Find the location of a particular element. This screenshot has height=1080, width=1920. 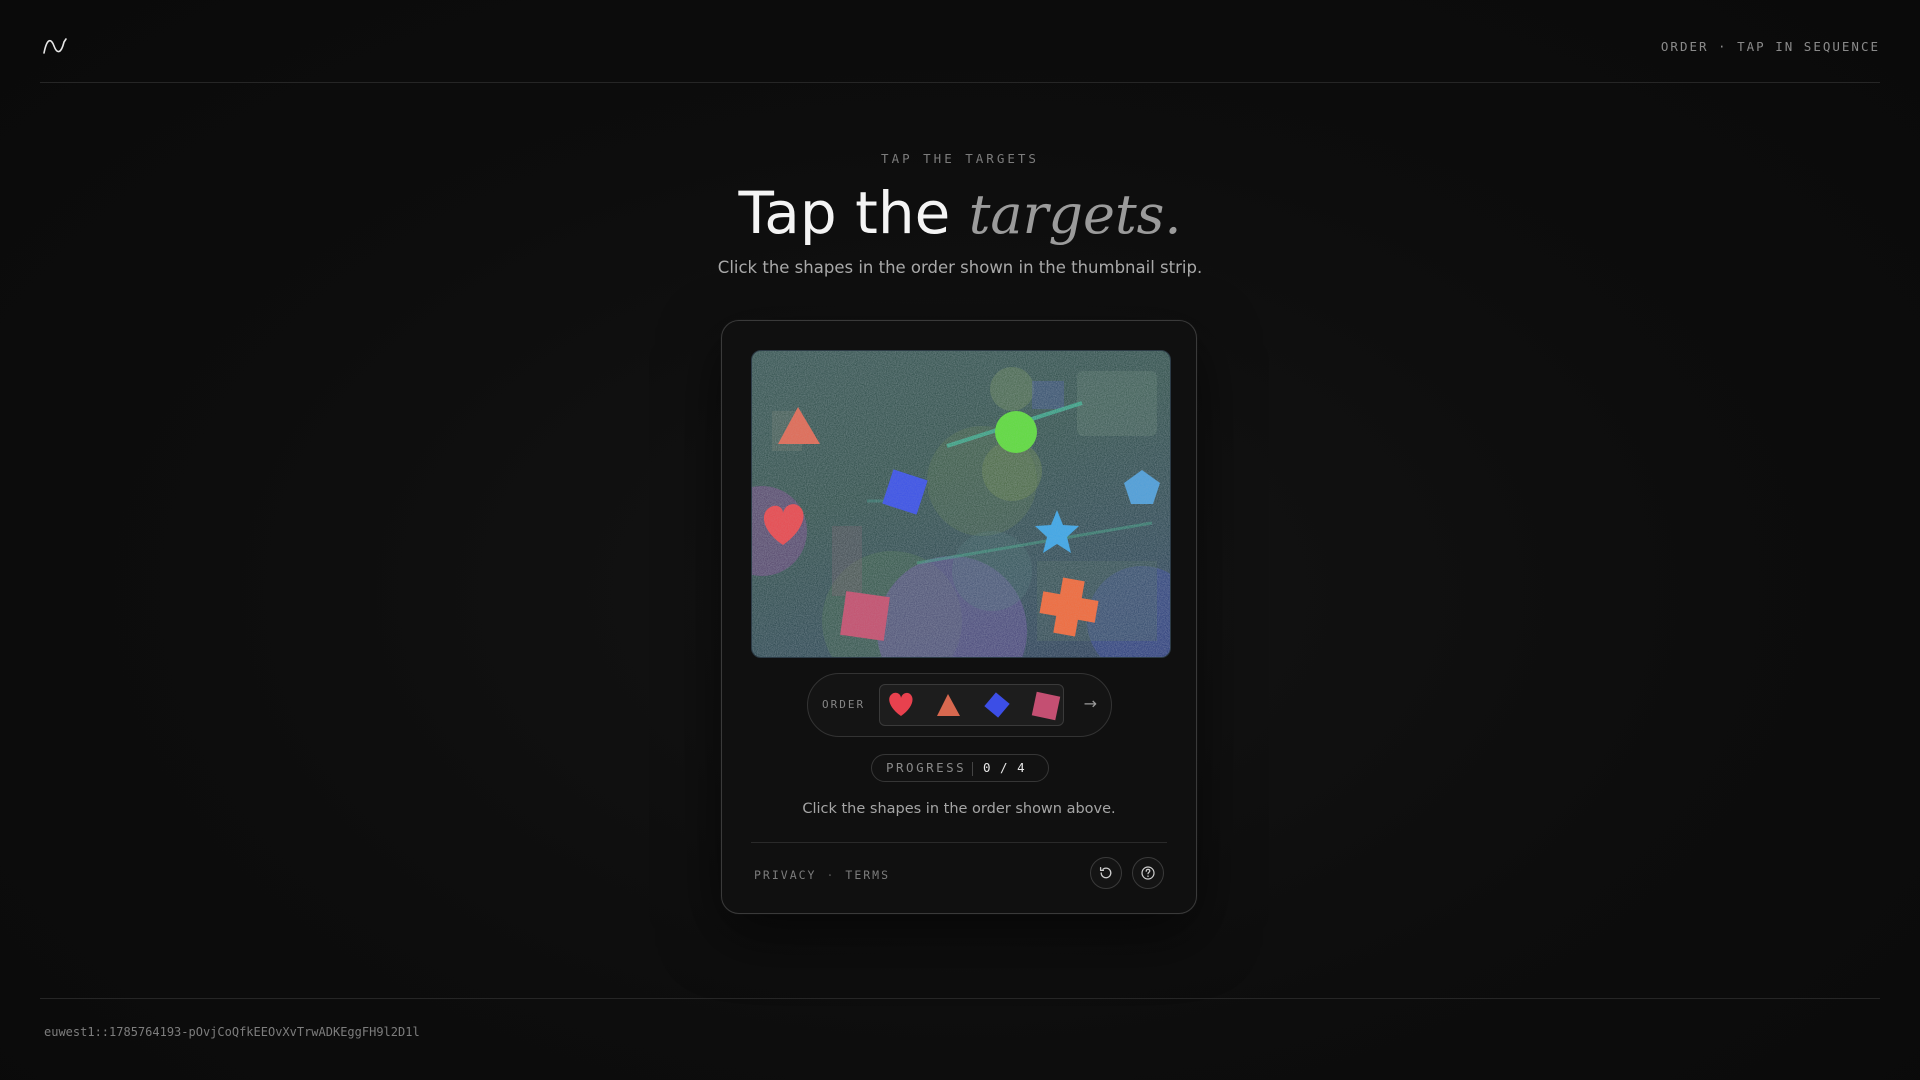

order-triangle-icon is located at coordinates (948, 705).